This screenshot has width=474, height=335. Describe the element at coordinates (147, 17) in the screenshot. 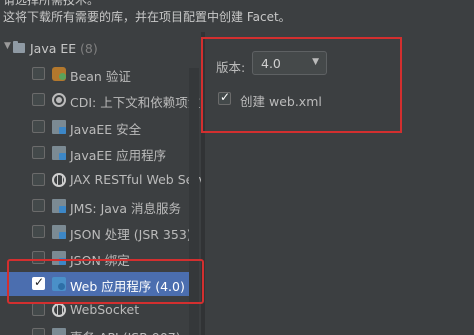

I see `header-description: 这将下载所有需要的库，并在项目配置中创建 Facet。` at that location.